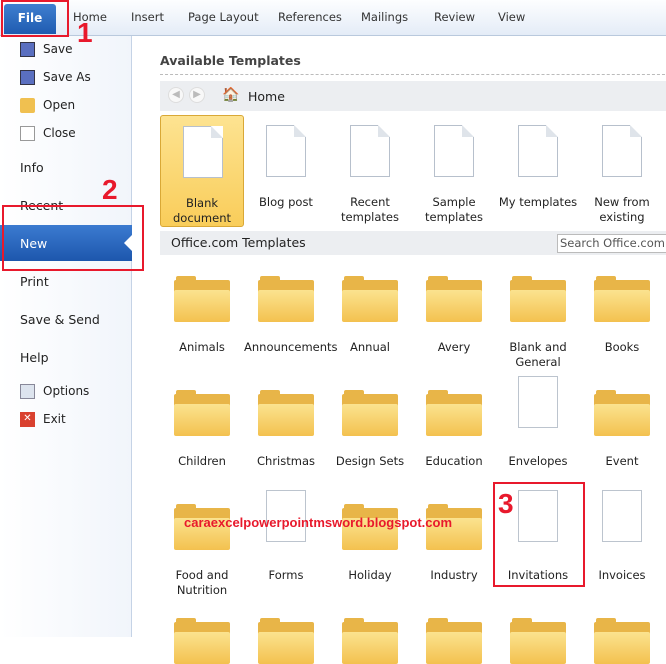 The width and height of the screenshot is (666, 664). Describe the element at coordinates (27, 391) in the screenshot. I see `options-icon` at that location.